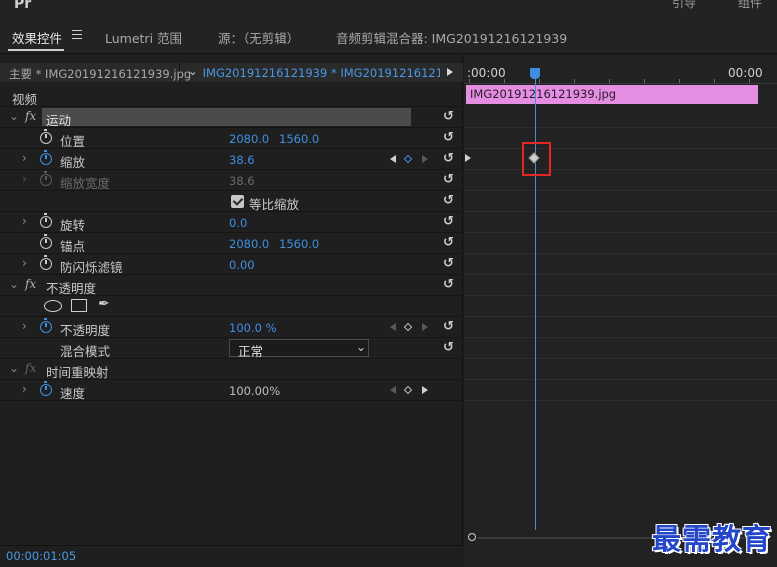  Describe the element at coordinates (299, 244) in the screenshot. I see `anchor-y-value: 1560.0` at that location.